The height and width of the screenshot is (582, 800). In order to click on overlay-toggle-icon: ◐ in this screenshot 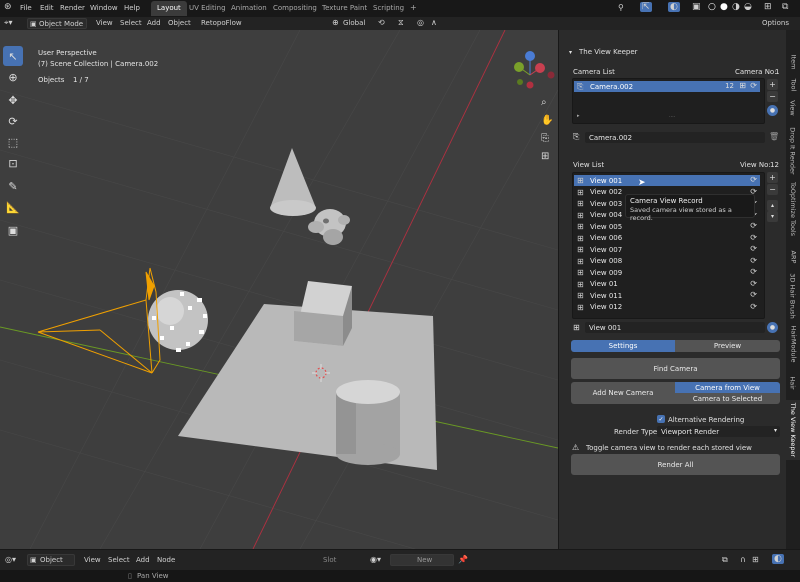, I will do `click(674, 7)`.